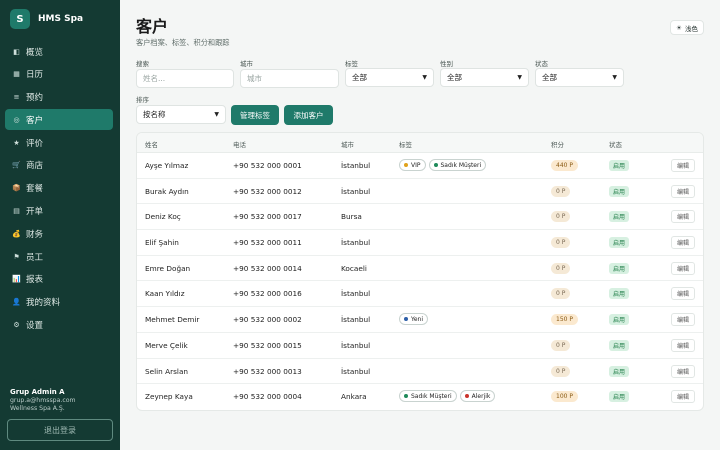  I want to click on sidebar-item-label: 预约, so click(35, 98).